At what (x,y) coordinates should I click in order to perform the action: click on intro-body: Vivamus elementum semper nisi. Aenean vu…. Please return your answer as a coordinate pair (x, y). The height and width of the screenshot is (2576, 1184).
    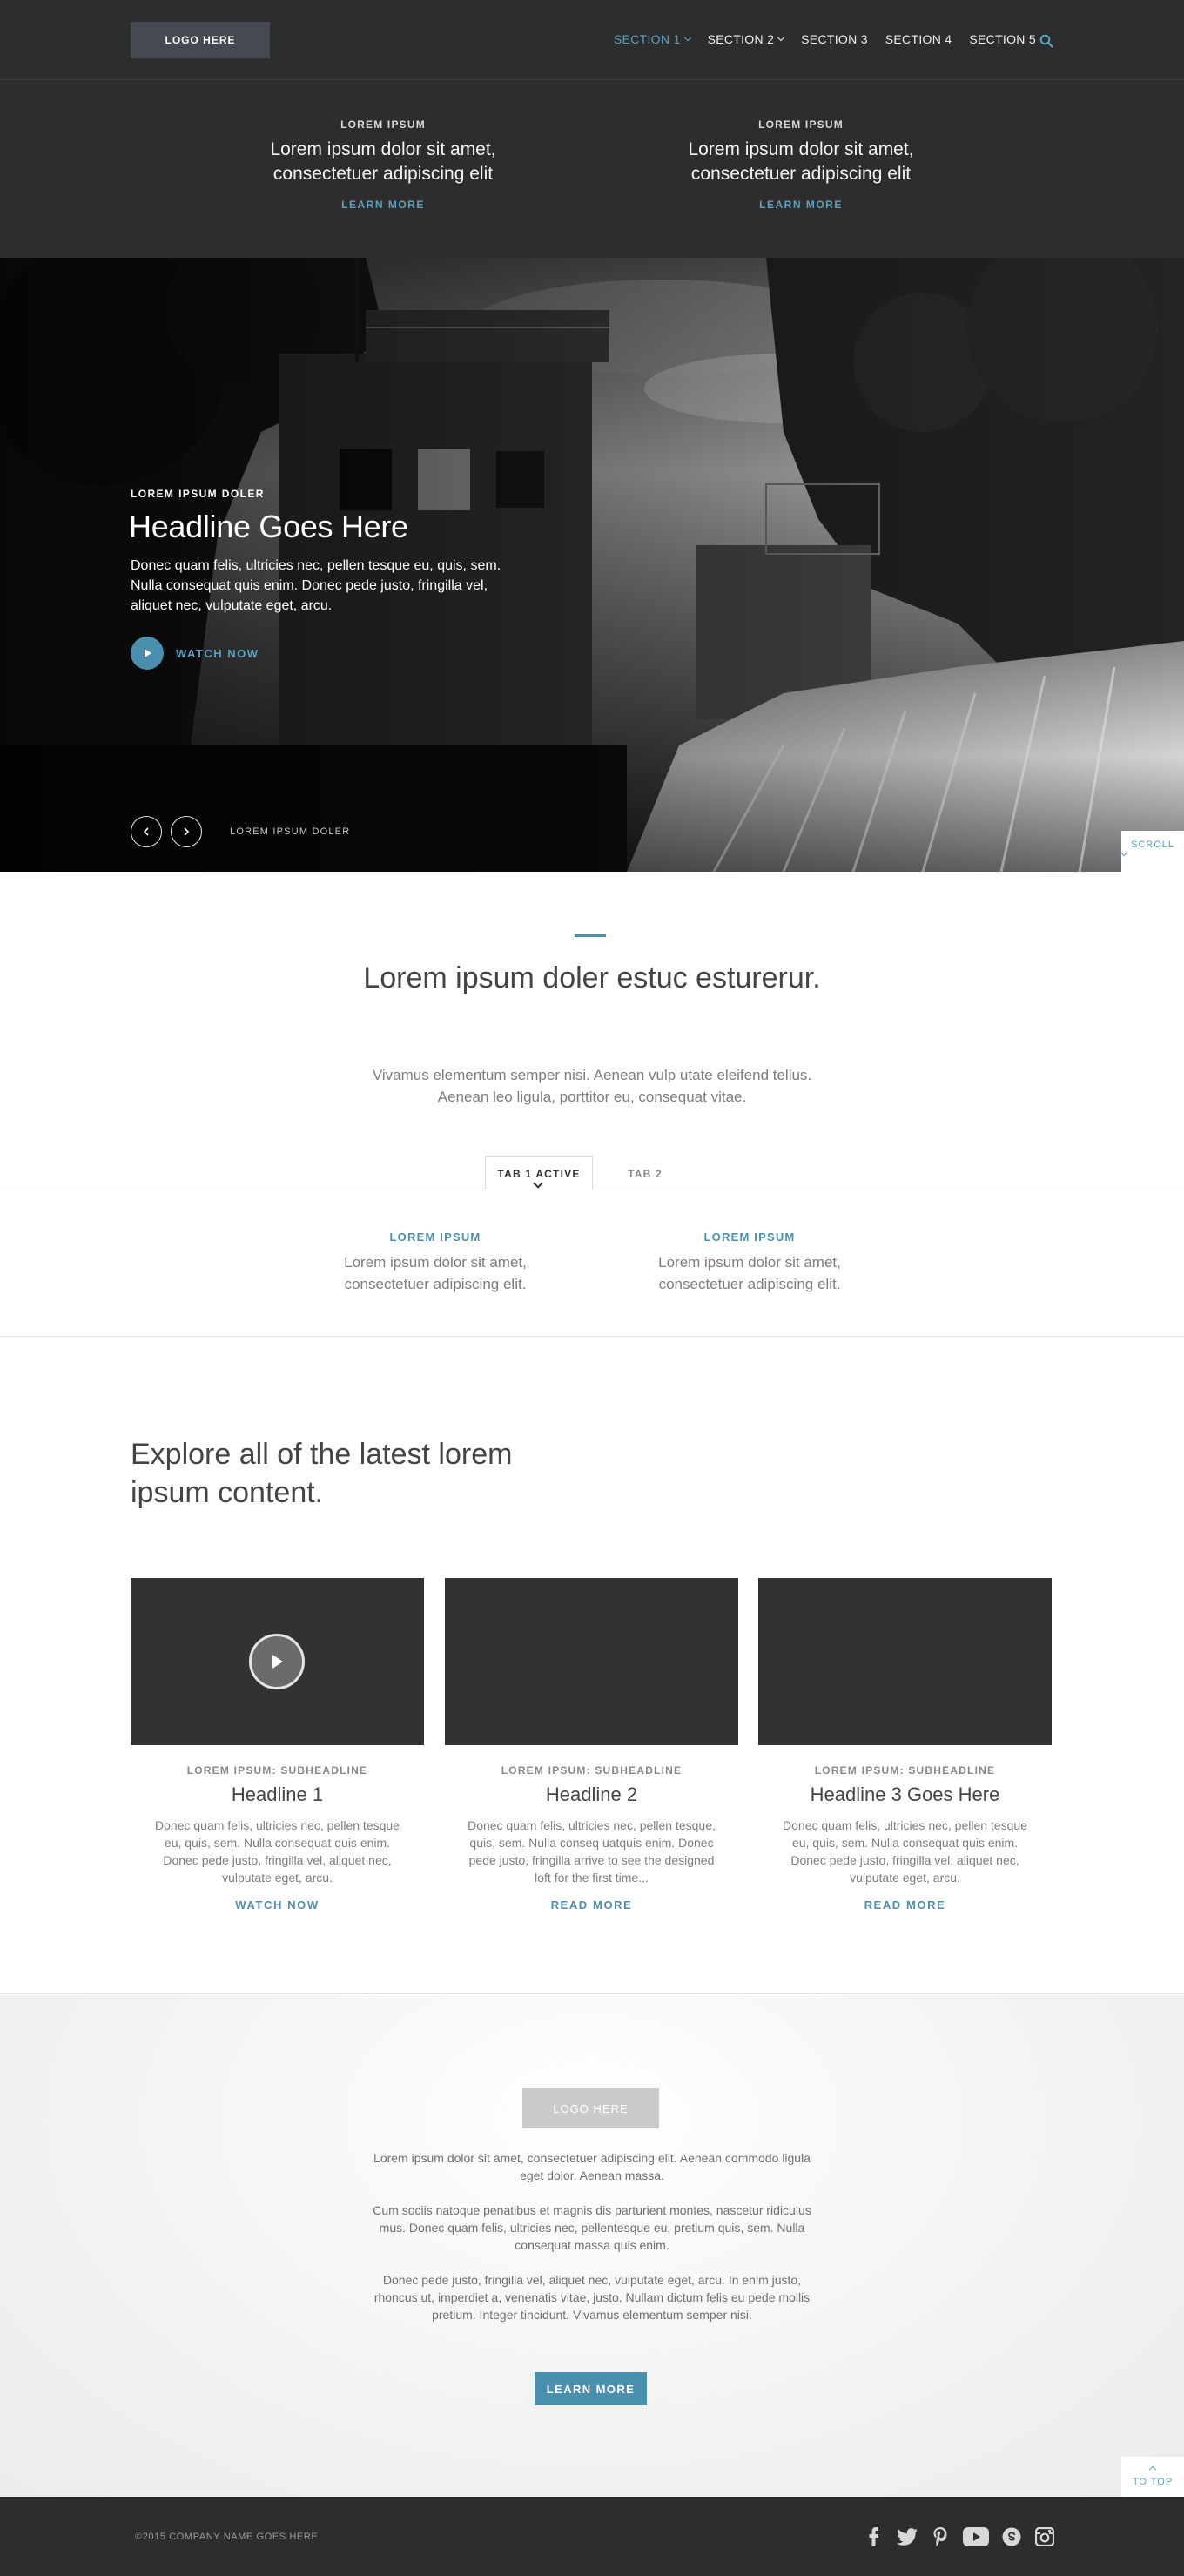
    Looking at the image, I should click on (592, 1086).